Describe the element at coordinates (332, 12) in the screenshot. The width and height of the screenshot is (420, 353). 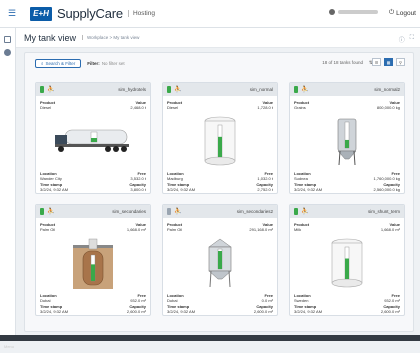
I see `user-icon` at that location.